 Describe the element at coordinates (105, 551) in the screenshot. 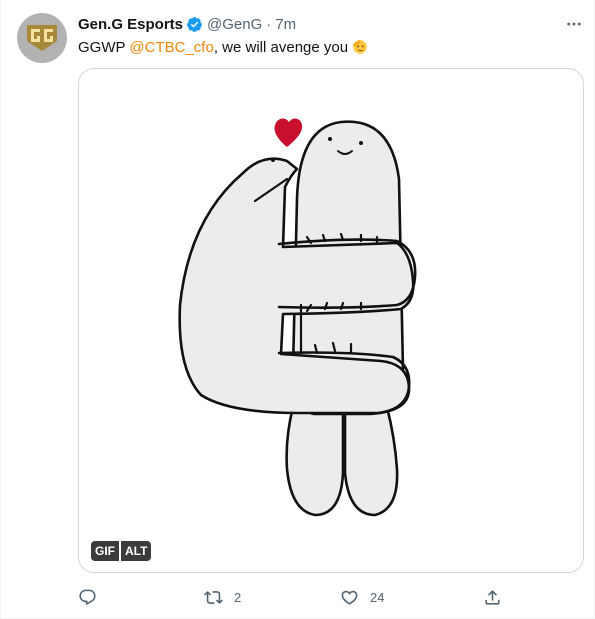

I see `gif-badge: GIF` at that location.